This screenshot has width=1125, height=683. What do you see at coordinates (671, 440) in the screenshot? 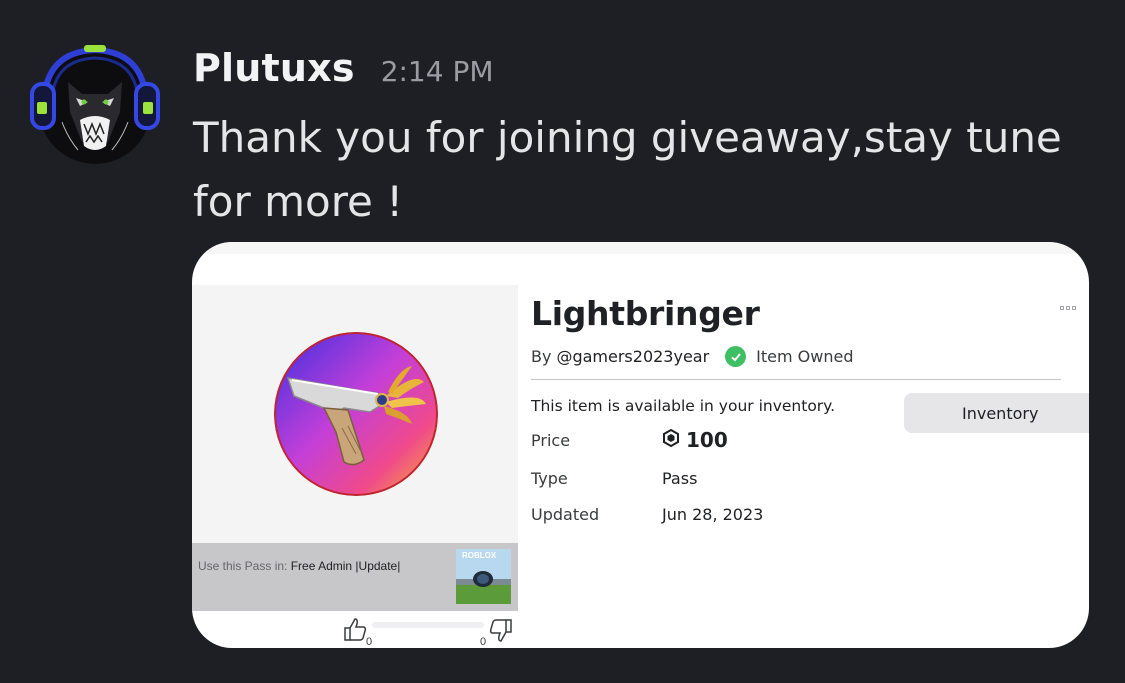
I see `robux-icon` at bounding box center [671, 440].